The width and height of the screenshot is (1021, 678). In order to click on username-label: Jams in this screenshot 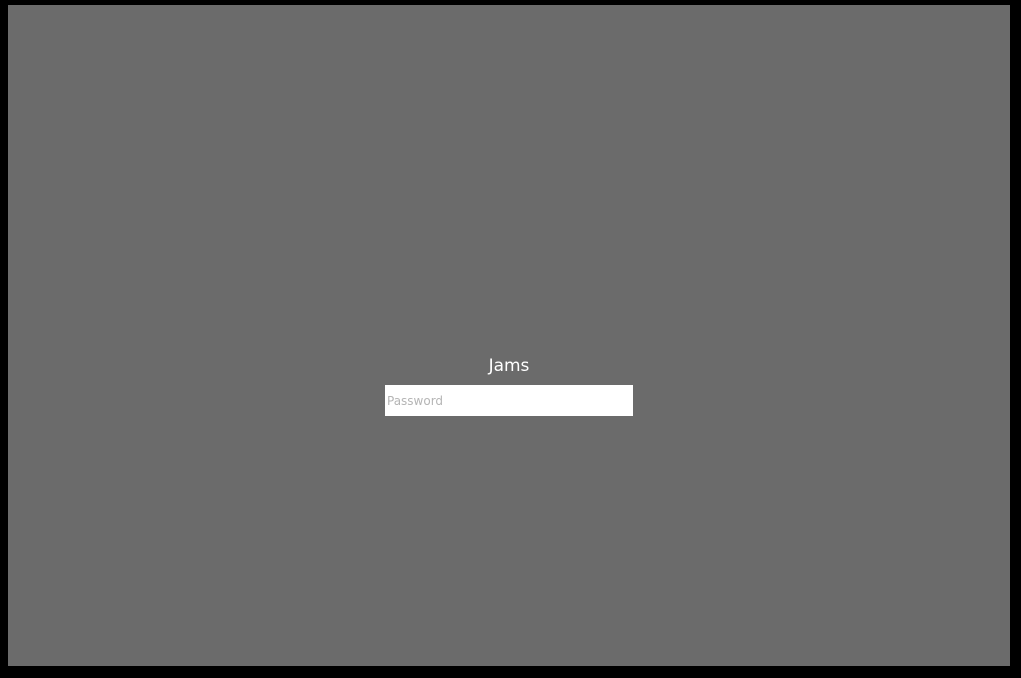, I will do `click(509, 366)`.